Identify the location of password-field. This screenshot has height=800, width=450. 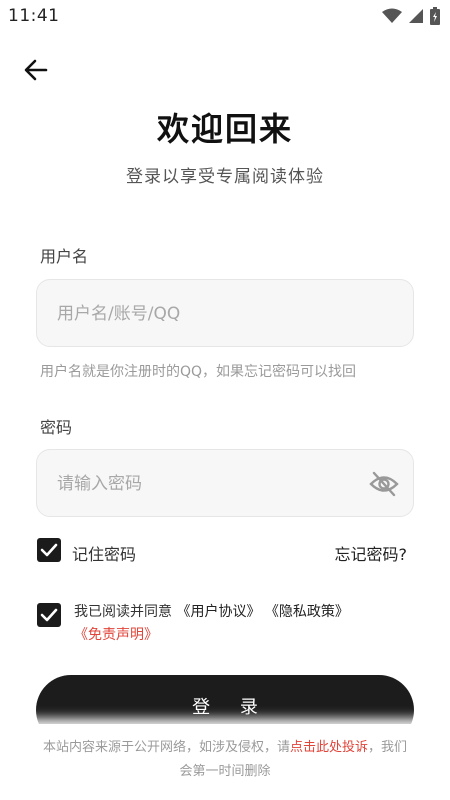
(225, 483).